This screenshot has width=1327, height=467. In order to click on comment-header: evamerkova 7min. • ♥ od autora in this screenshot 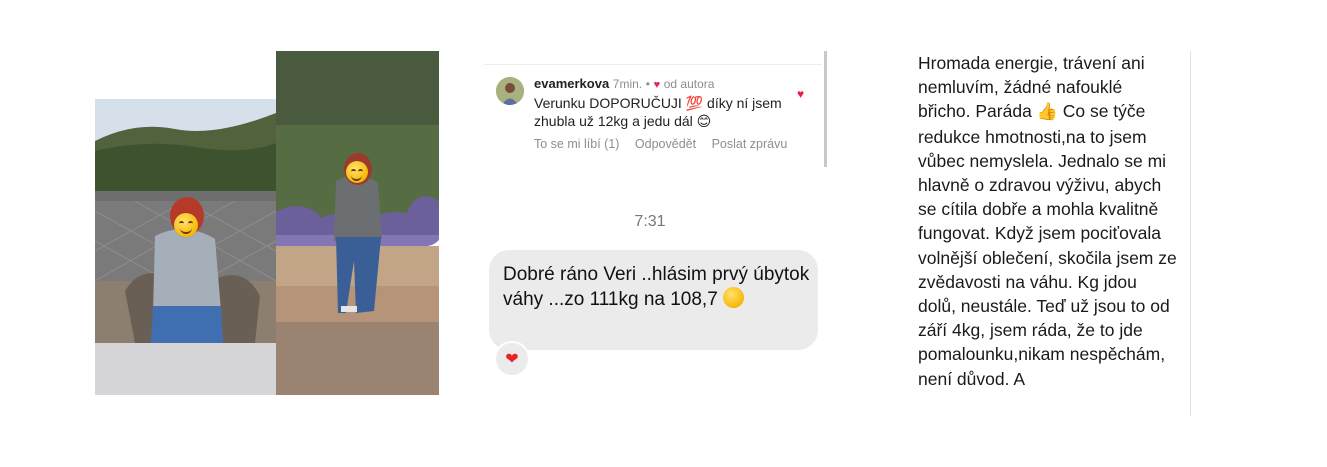, I will do `click(624, 83)`.